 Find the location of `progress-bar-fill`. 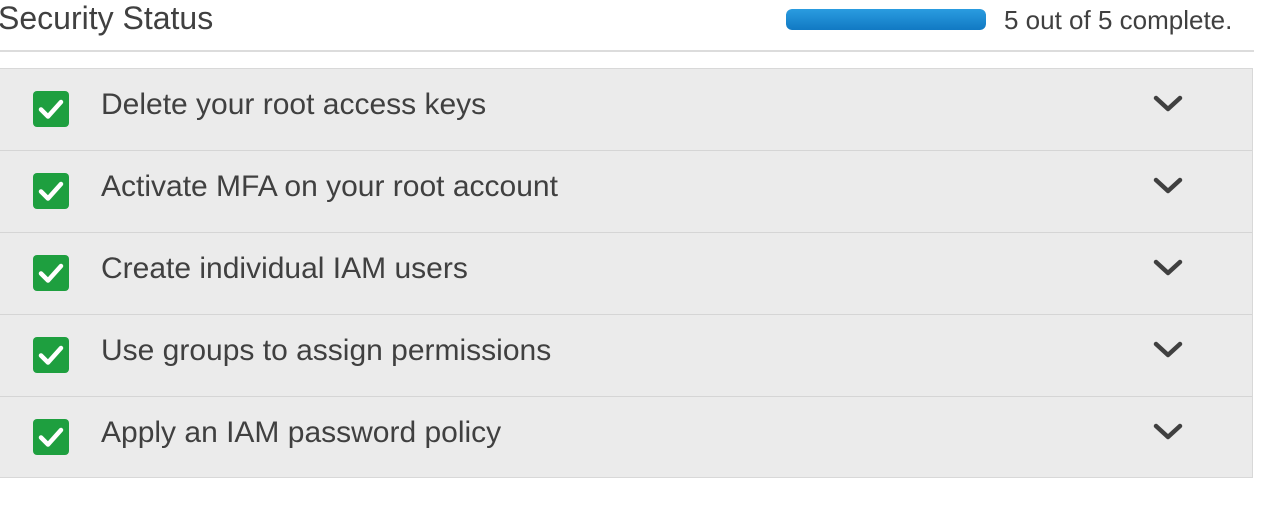

progress-bar-fill is located at coordinates (886, 19).